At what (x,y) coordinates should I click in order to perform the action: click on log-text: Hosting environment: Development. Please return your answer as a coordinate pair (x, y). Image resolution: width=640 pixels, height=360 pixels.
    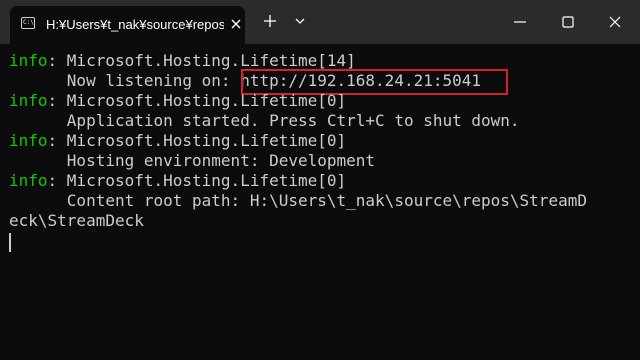
    Looking at the image, I should click on (192, 160).